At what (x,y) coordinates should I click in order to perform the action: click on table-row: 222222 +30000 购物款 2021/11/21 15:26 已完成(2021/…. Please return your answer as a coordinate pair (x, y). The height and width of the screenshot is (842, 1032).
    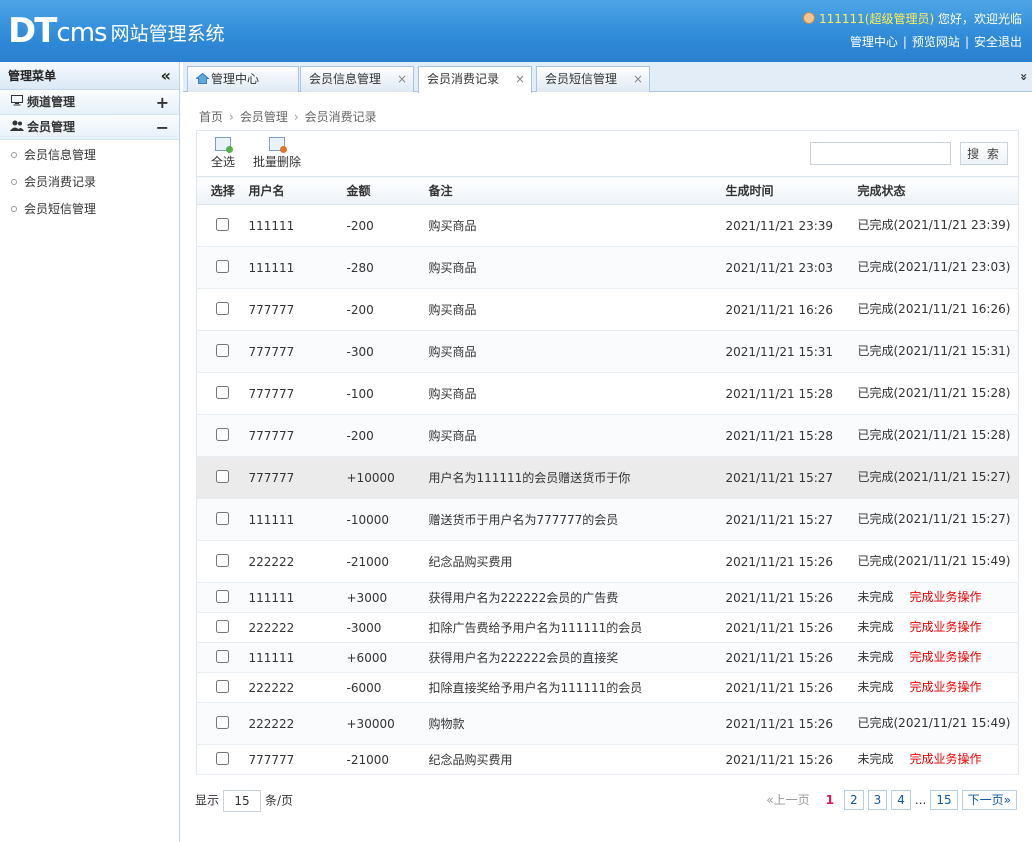
    Looking at the image, I should click on (607, 723).